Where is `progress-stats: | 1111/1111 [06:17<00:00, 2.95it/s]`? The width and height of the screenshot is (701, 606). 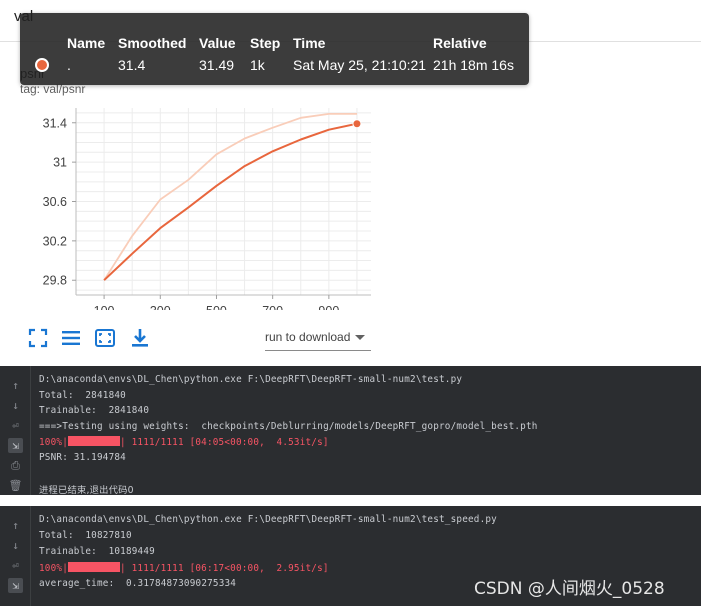 progress-stats: | 1111/1111 [06:17<00:00, 2.95it/s] is located at coordinates (224, 568).